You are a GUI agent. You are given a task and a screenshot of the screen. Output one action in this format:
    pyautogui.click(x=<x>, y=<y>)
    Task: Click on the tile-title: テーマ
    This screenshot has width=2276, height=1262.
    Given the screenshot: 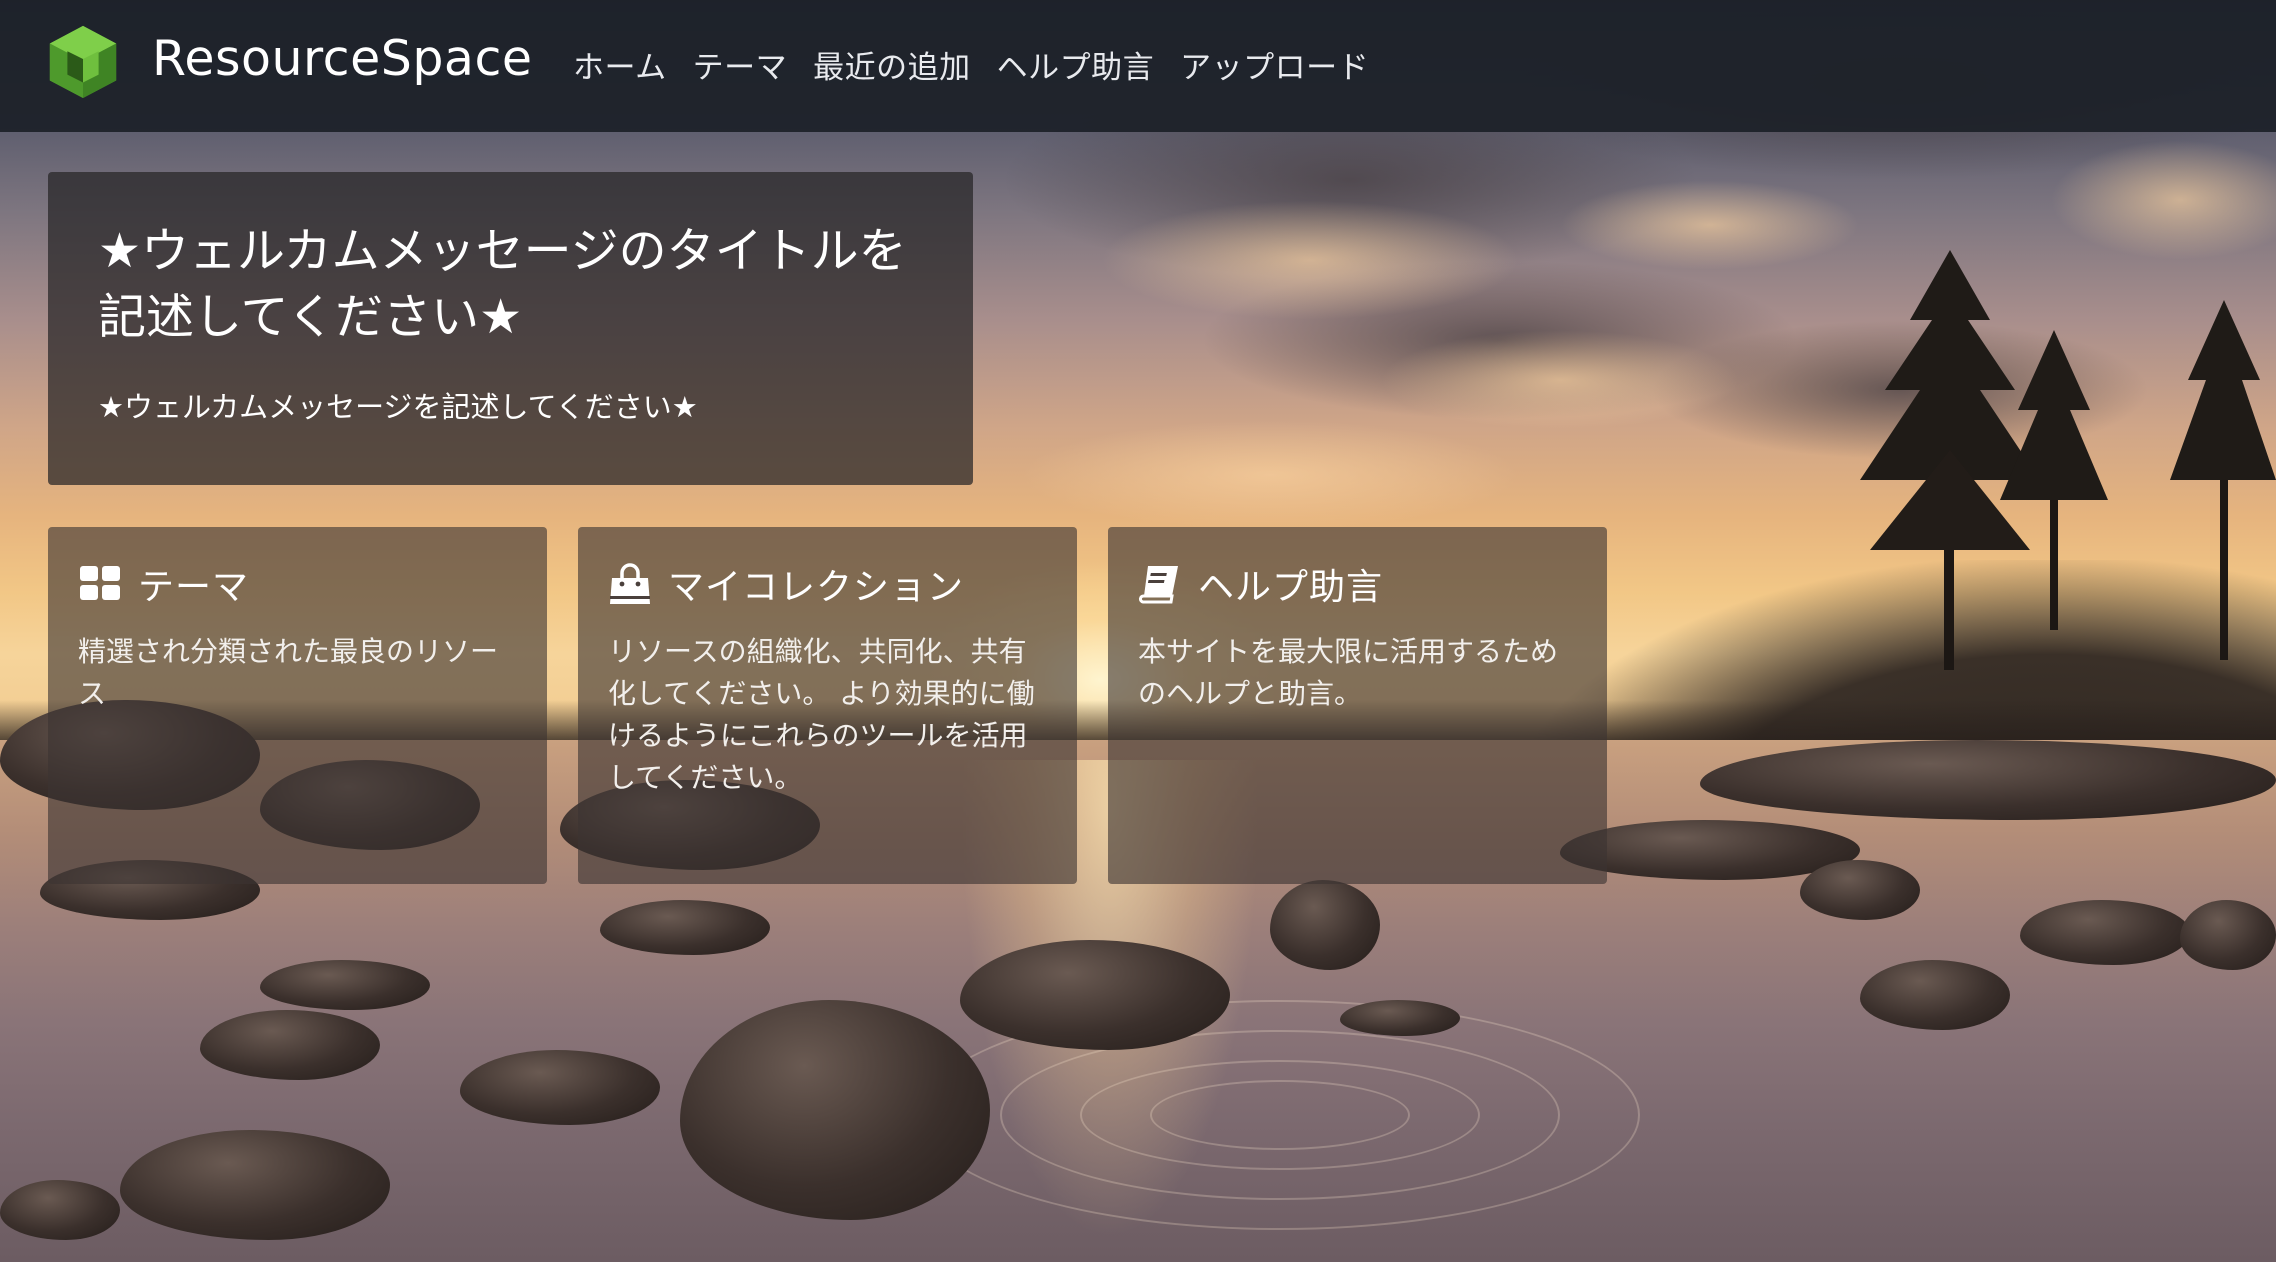 What is the action you would take?
    pyautogui.click(x=194, y=587)
    